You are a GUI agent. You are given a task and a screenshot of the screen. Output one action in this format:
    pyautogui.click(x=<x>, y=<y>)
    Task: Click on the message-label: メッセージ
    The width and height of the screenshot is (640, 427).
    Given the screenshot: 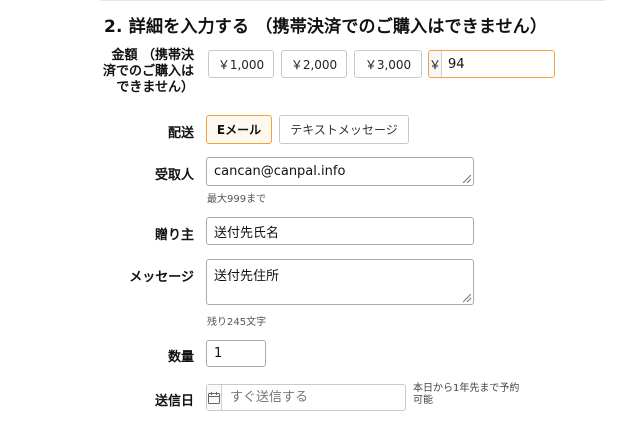 What is the action you would take?
    pyautogui.click(x=161, y=277)
    